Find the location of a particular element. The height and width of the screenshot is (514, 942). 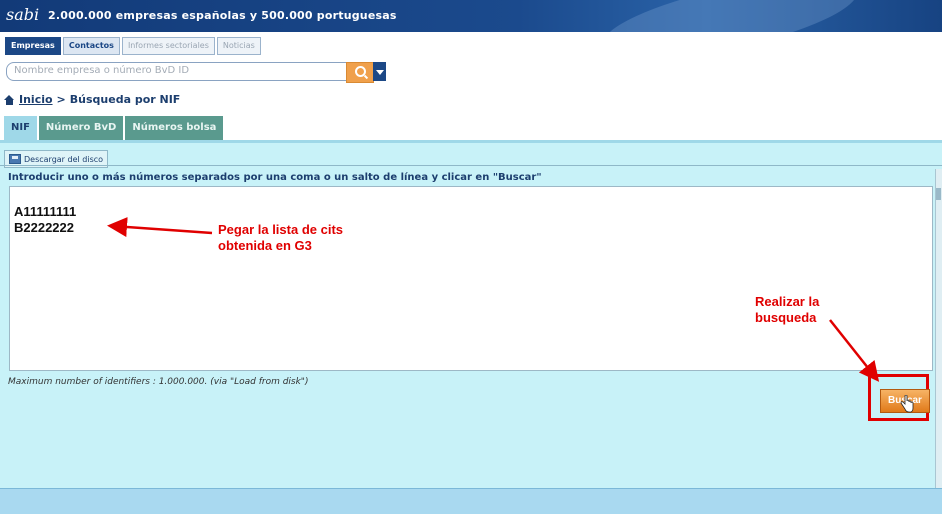

footer-bar is located at coordinates (471, 501).